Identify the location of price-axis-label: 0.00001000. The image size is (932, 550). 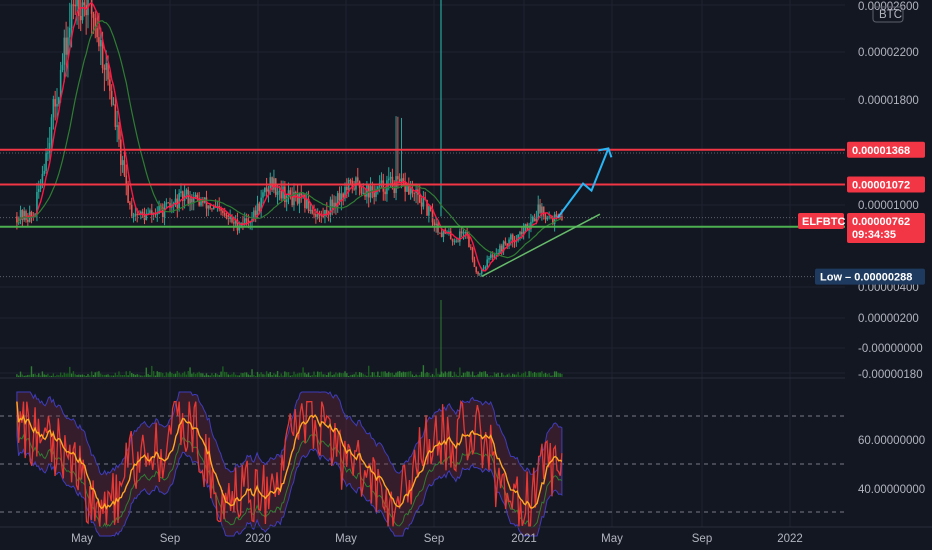
(888, 206).